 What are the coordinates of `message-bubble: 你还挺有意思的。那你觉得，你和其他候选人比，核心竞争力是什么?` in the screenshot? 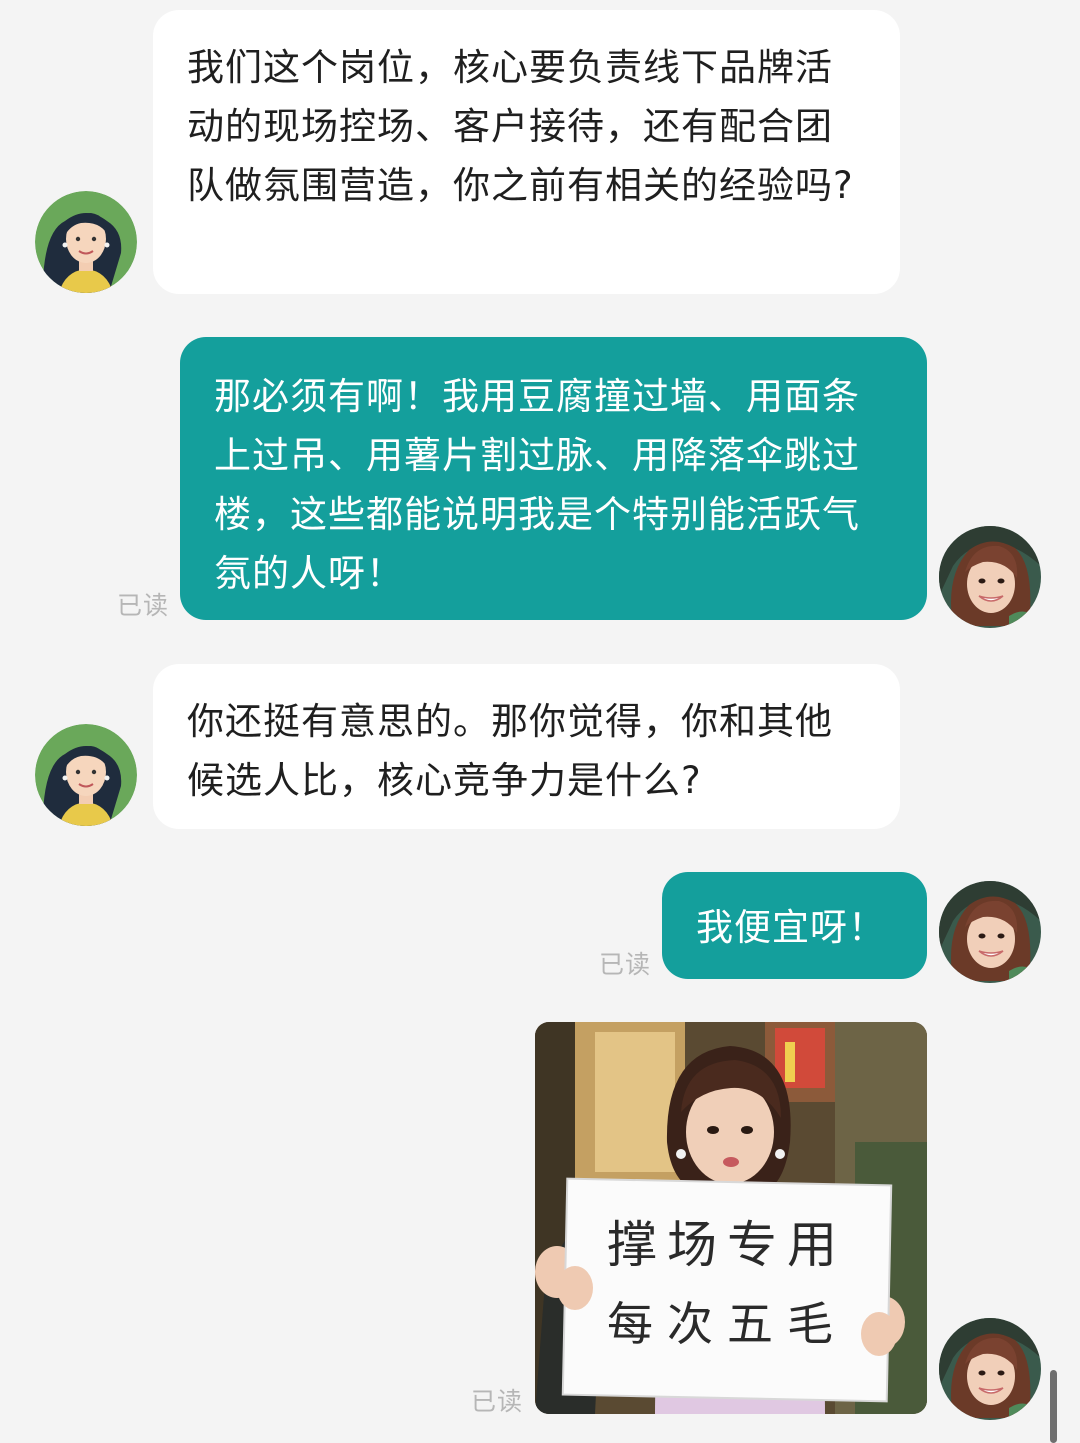 It's located at (526, 746).